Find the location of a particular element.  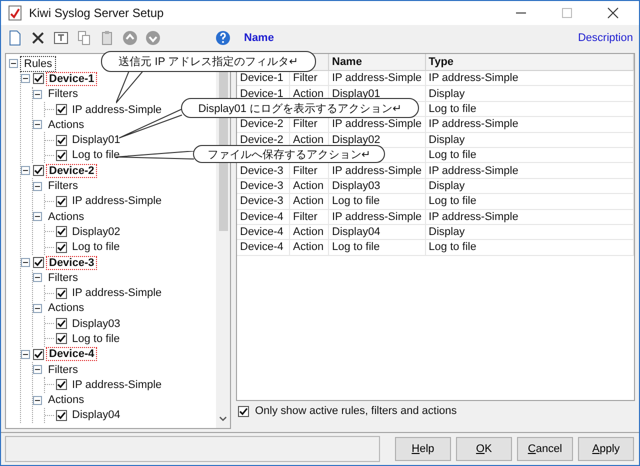

callout-tooltip: ファイルへ保存するアクション↵ is located at coordinates (289, 154).